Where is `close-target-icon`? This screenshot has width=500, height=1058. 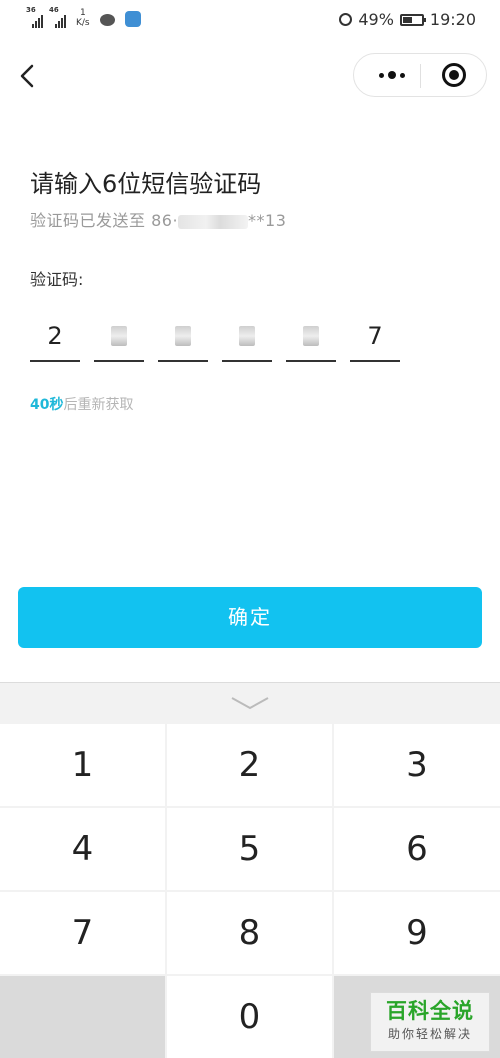 close-target-icon is located at coordinates (454, 75).